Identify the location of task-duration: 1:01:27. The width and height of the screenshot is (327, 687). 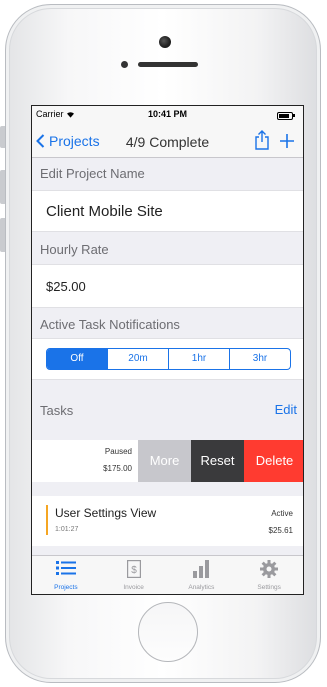
(67, 529).